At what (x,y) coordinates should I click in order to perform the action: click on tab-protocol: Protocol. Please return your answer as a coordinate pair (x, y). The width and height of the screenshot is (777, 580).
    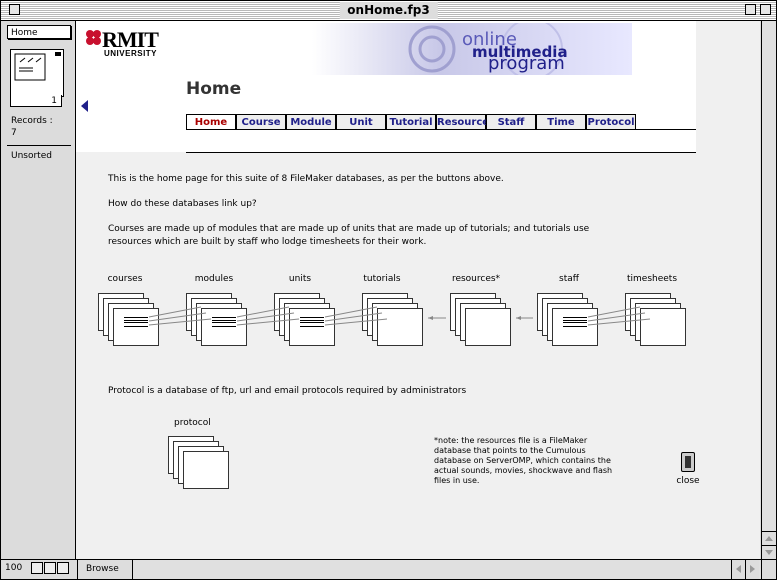
    Looking at the image, I should click on (611, 121).